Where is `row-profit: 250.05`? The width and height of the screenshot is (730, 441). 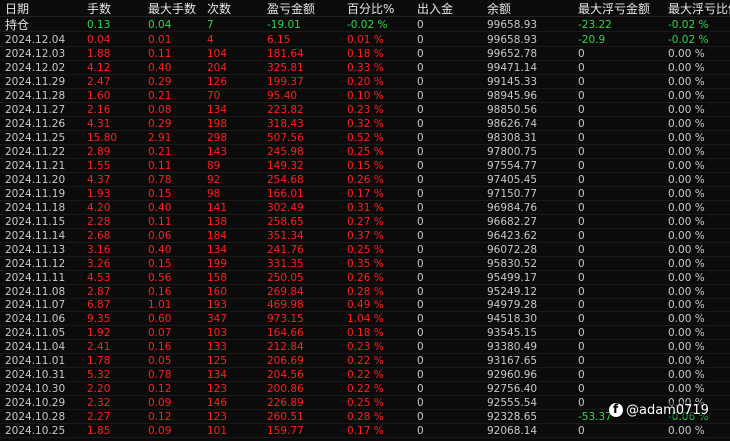
row-profit: 250.05 is located at coordinates (285, 277).